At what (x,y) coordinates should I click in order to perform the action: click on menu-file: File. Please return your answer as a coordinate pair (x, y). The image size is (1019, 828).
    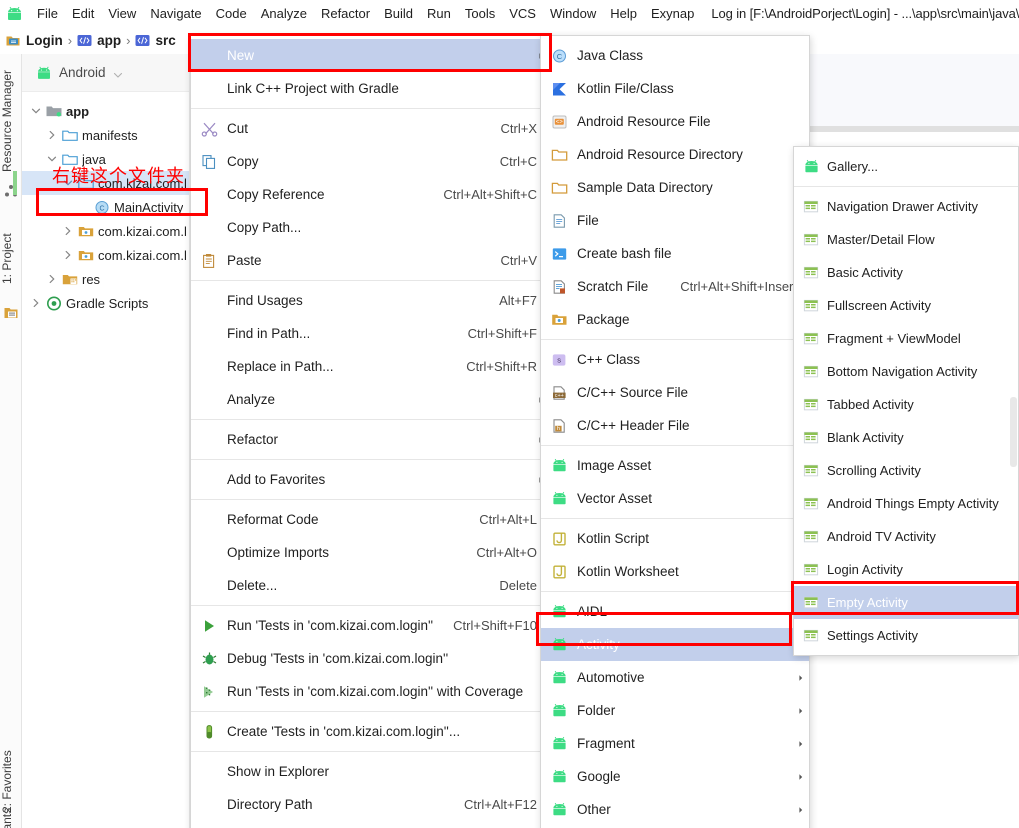
    Looking at the image, I should click on (47, 13).